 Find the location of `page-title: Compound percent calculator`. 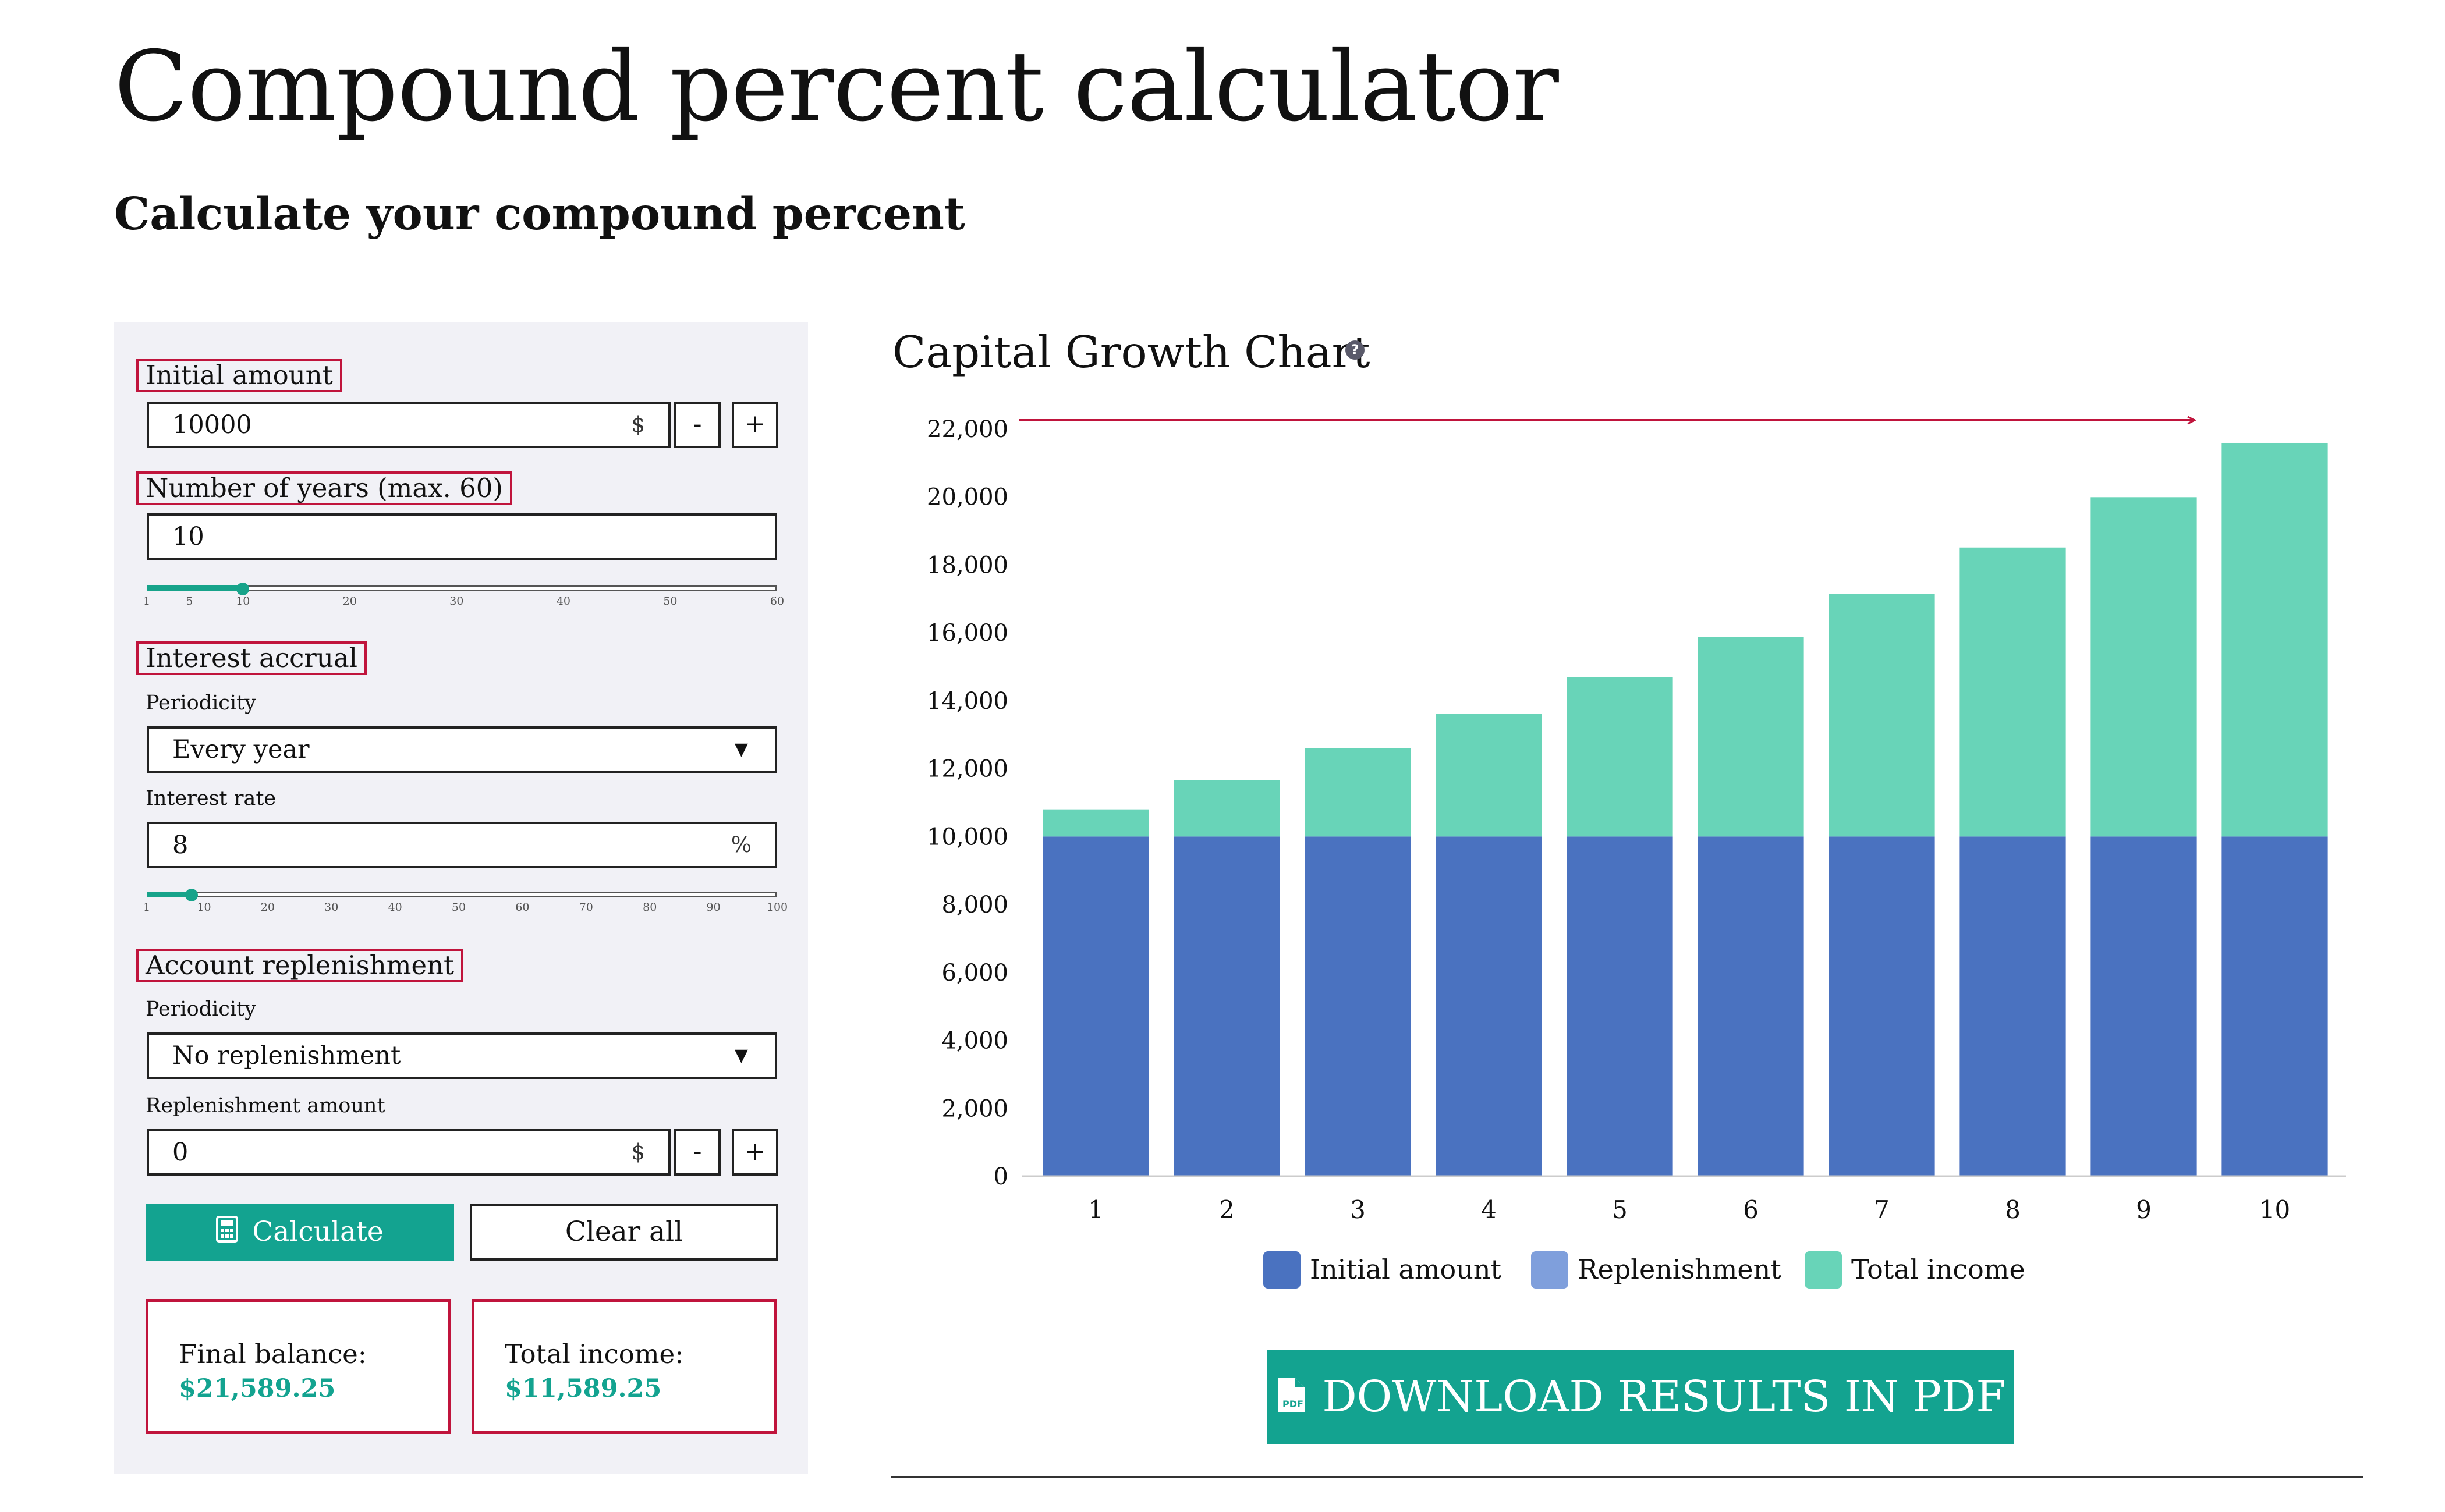

page-title: Compound percent calculator is located at coordinates (837, 87).